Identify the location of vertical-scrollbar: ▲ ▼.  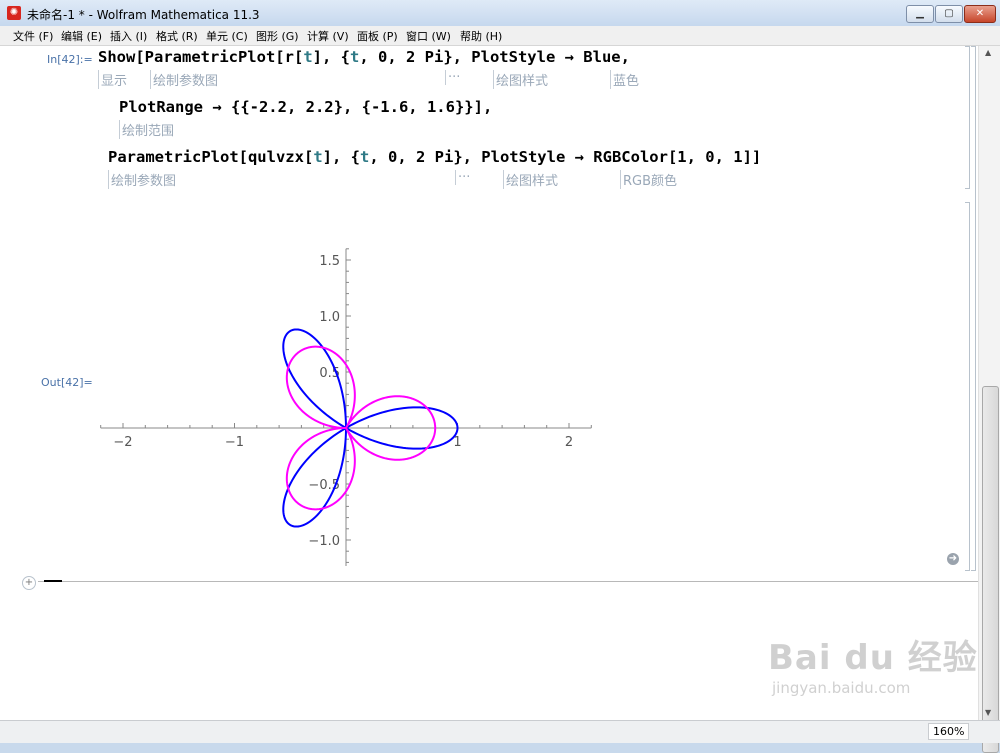
(989, 399).